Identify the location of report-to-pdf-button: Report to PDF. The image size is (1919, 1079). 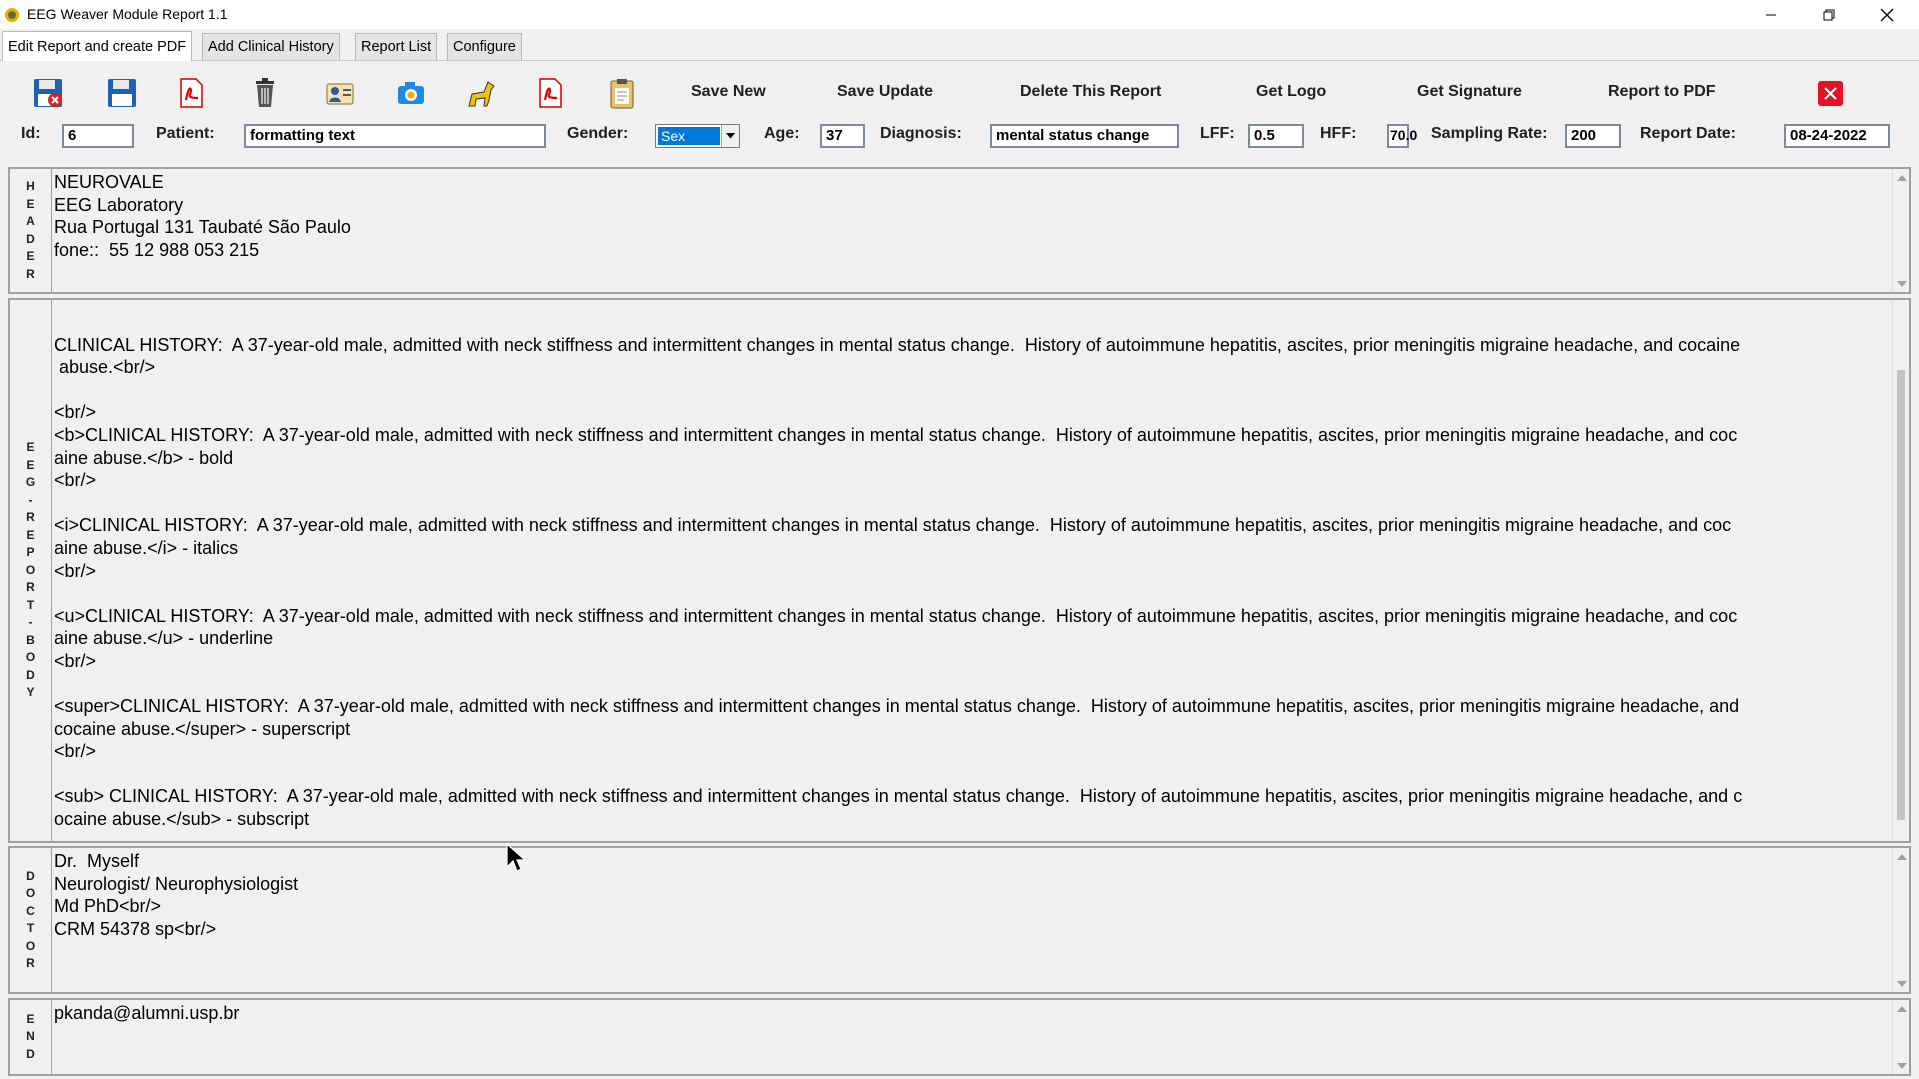
(1662, 92).